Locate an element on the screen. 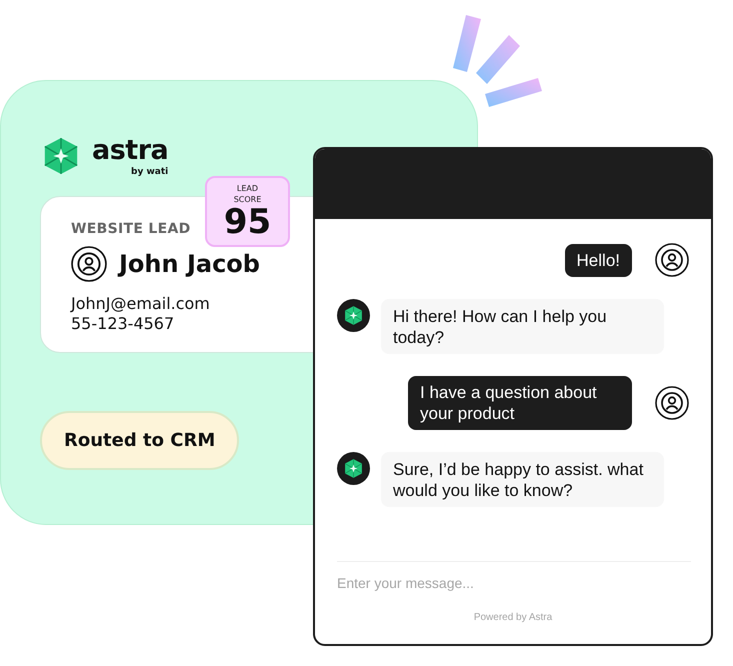 This screenshot has width=733, height=666. bot-message: Sure, I’d be happy to assist. what would you like to know? is located at coordinates (522, 479).